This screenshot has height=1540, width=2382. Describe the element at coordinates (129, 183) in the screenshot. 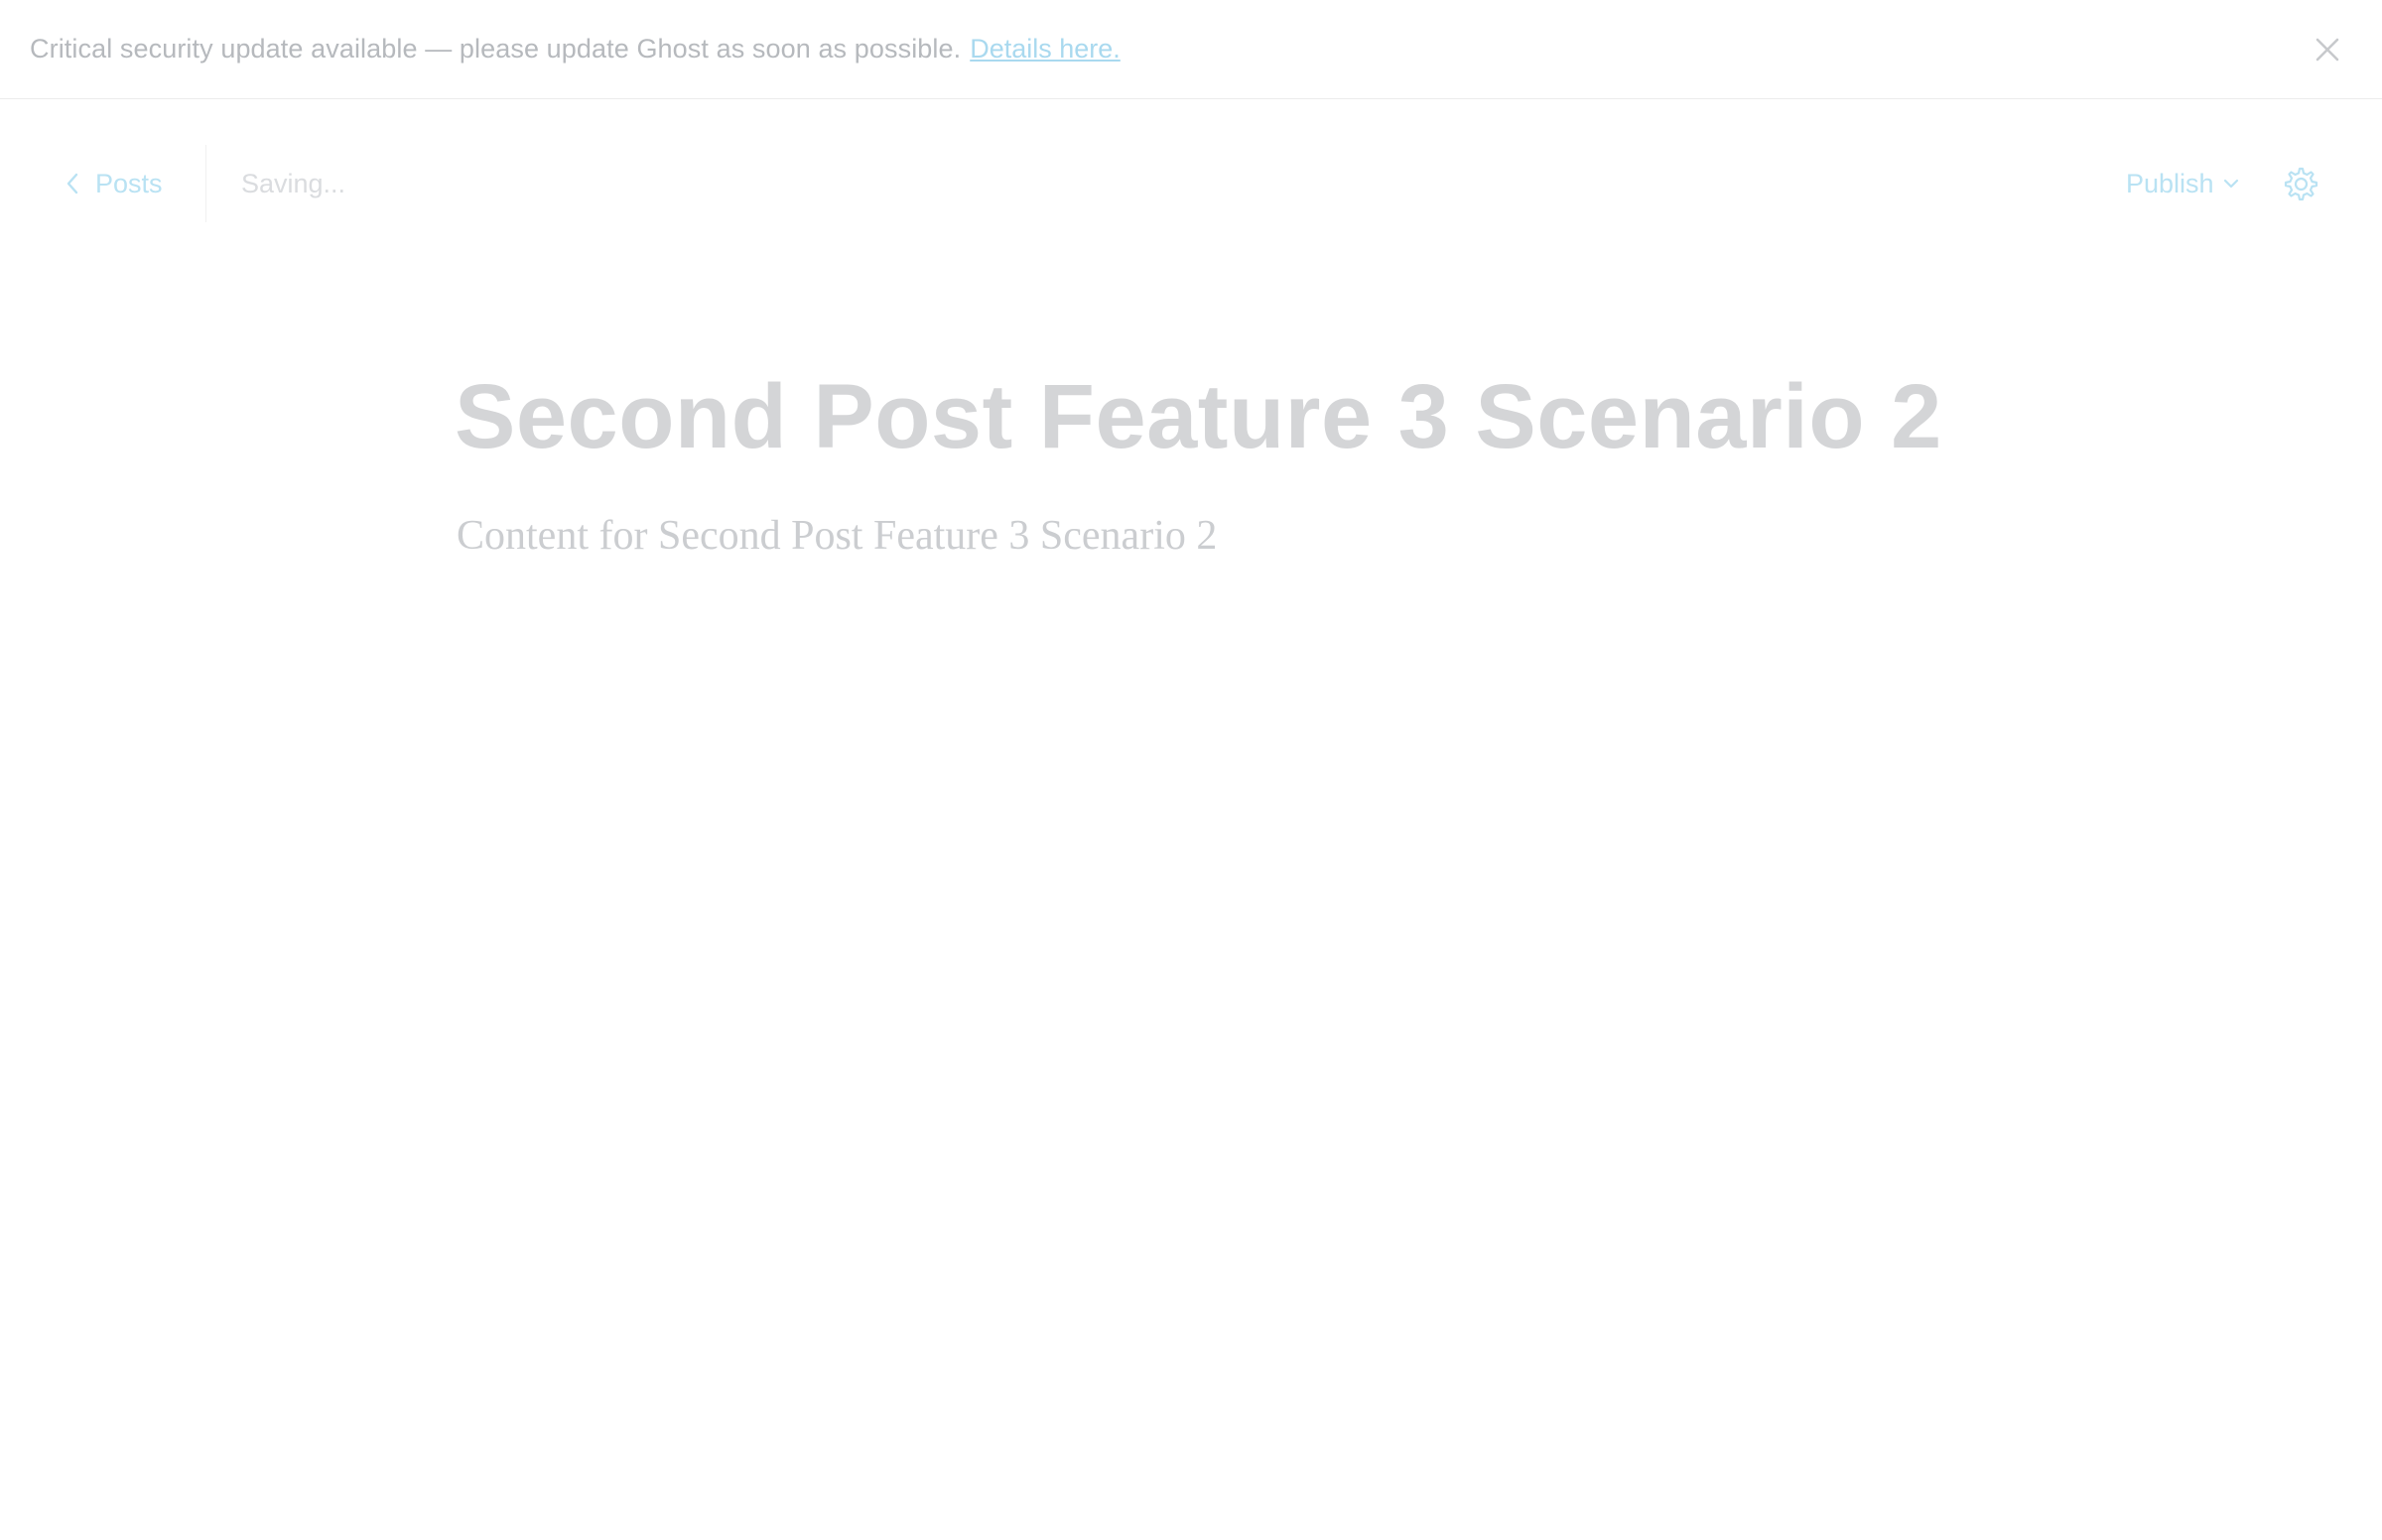

I see `back-link-label: Posts` at that location.